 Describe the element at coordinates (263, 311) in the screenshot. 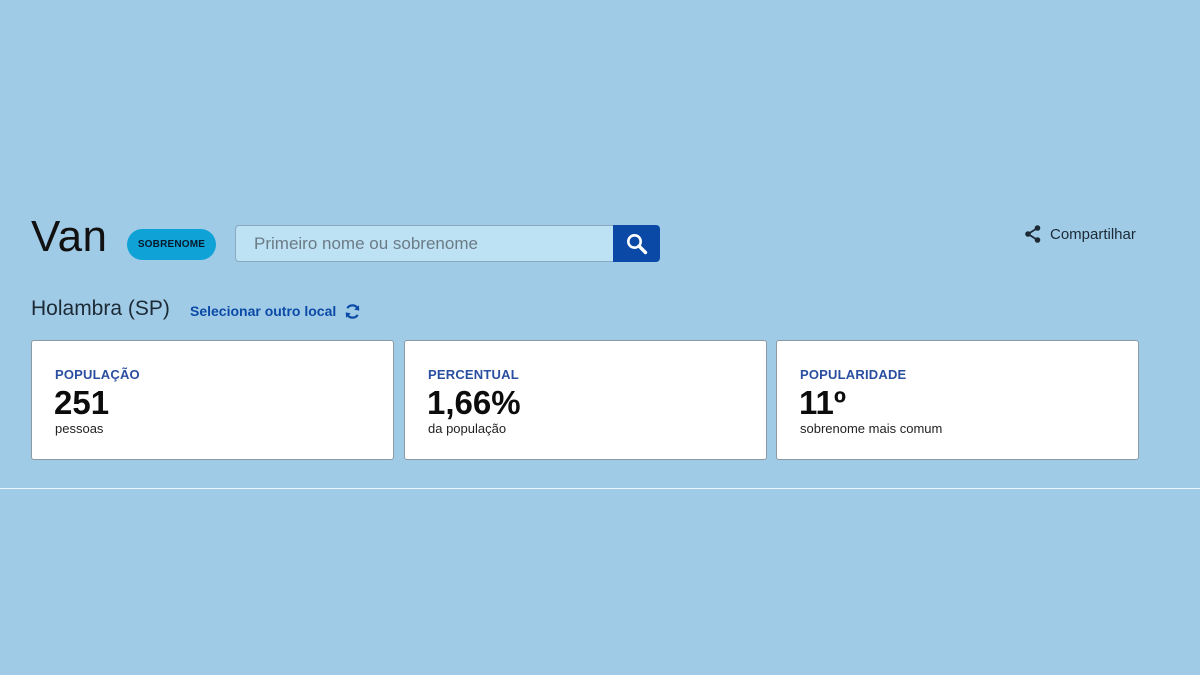

I see `change-location-label: Selecionar outro local` at that location.